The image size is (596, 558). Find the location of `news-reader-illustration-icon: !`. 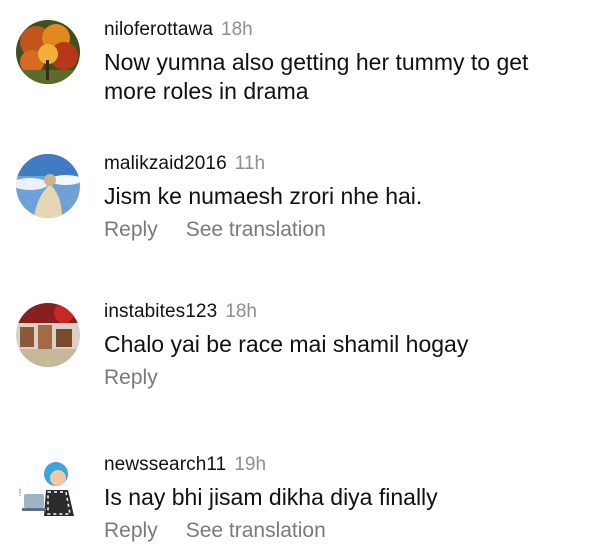

news-reader-illustration-icon: ! is located at coordinates (48, 488).